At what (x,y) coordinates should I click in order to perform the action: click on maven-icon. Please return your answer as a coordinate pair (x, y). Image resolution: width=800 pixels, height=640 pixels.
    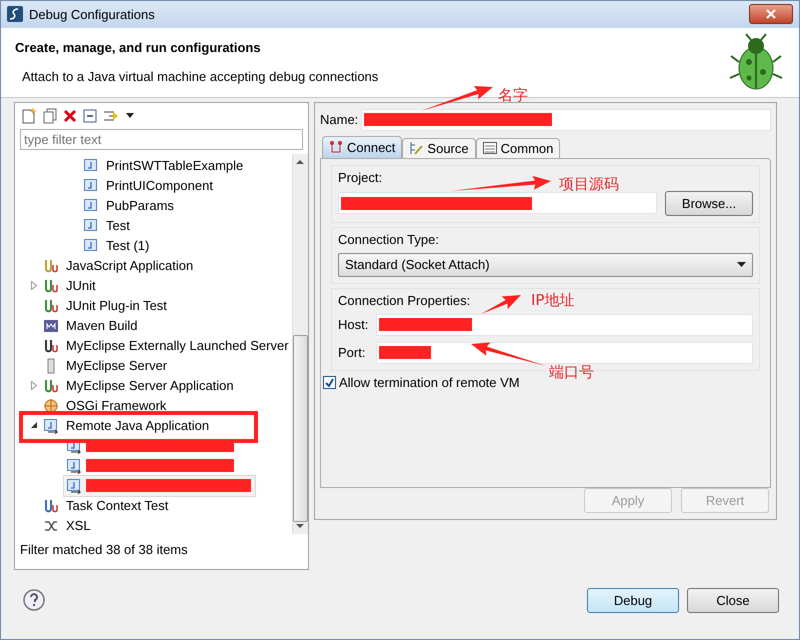
    Looking at the image, I should click on (51, 326).